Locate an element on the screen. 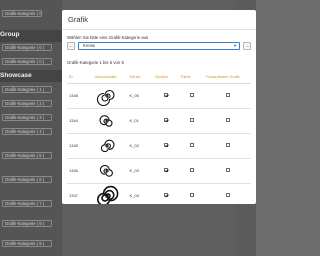 The height and width of the screenshot is (256, 320). table-row: 1346 K_03 is located at coordinates (159, 171).